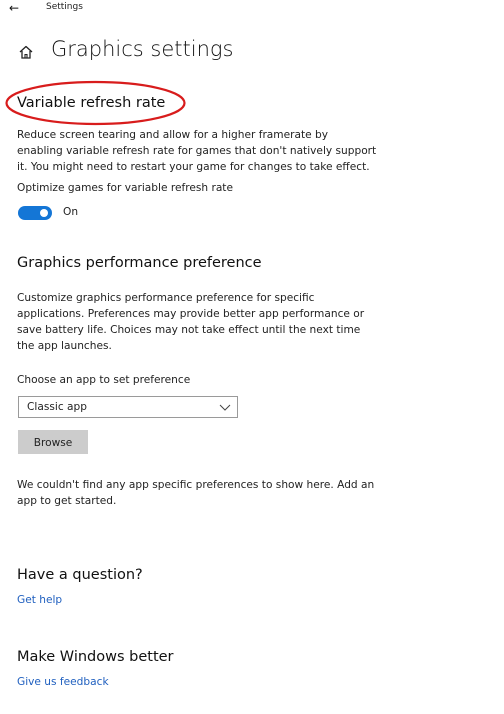 Image resolution: width=504 pixels, height=714 pixels. Describe the element at coordinates (225, 407) in the screenshot. I see `chevron-down-icon` at that location.